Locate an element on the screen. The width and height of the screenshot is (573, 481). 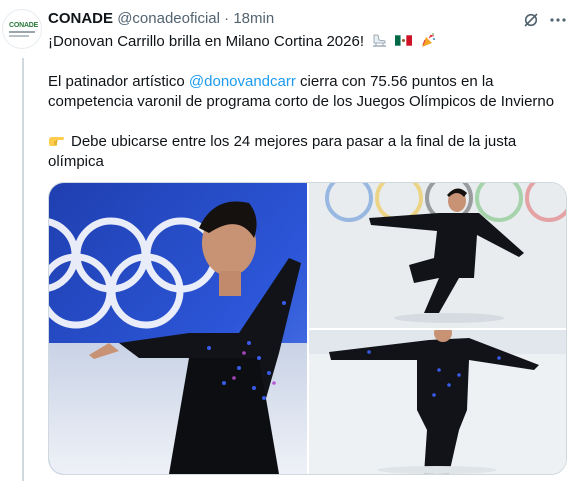
tweet-header: CONADE @conadeoficial · 18min is located at coordinates (285, 19).